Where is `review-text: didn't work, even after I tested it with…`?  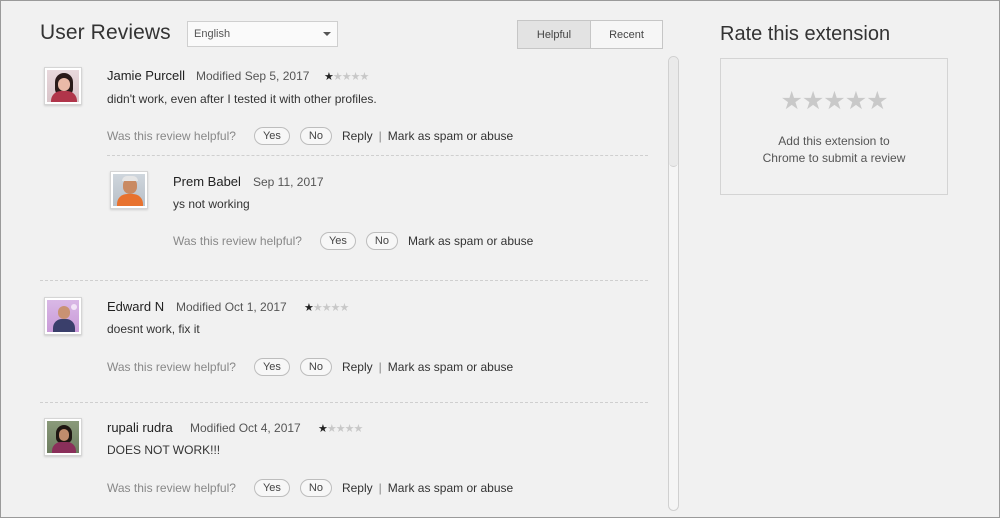
review-text: didn't work, even after I tested it with… is located at coordinates (242, 99).